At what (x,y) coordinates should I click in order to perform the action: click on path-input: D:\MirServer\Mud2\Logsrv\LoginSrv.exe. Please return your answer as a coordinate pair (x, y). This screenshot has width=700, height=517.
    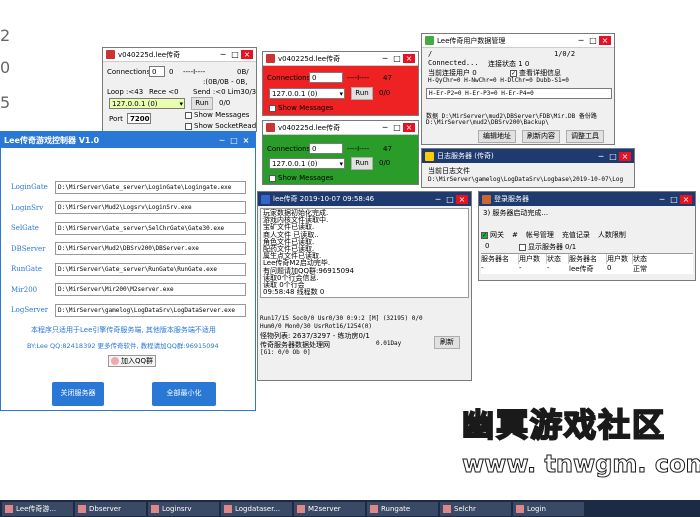
    Looking at the image, I should click on (150, 208).